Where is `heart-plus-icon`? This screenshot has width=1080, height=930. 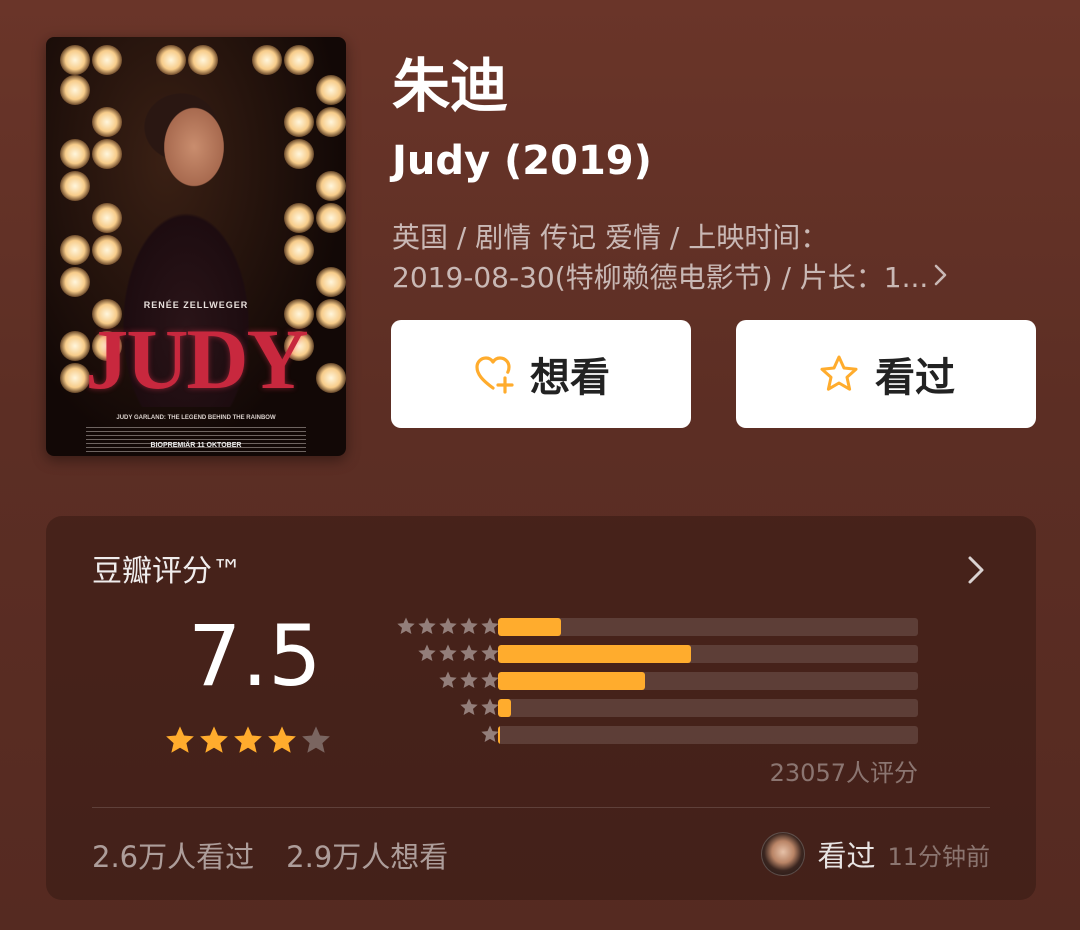
heart-plus-icon is located at coordinates (494, 374).